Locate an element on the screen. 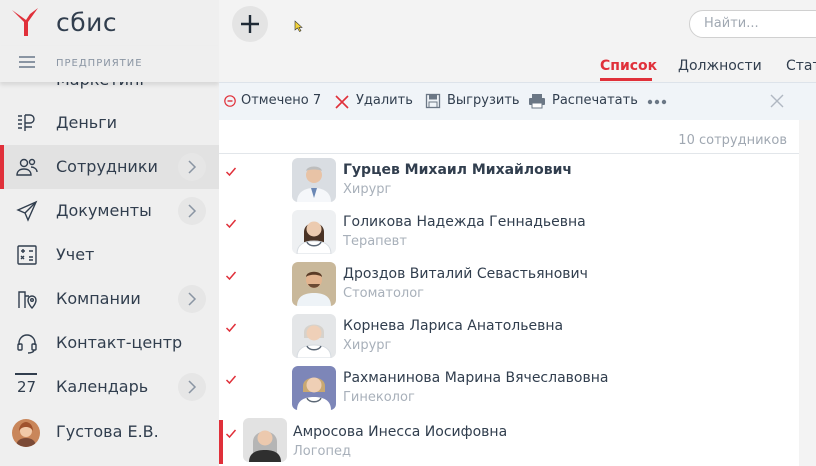  logo-row: сбис is located at coordinates (109, 23).